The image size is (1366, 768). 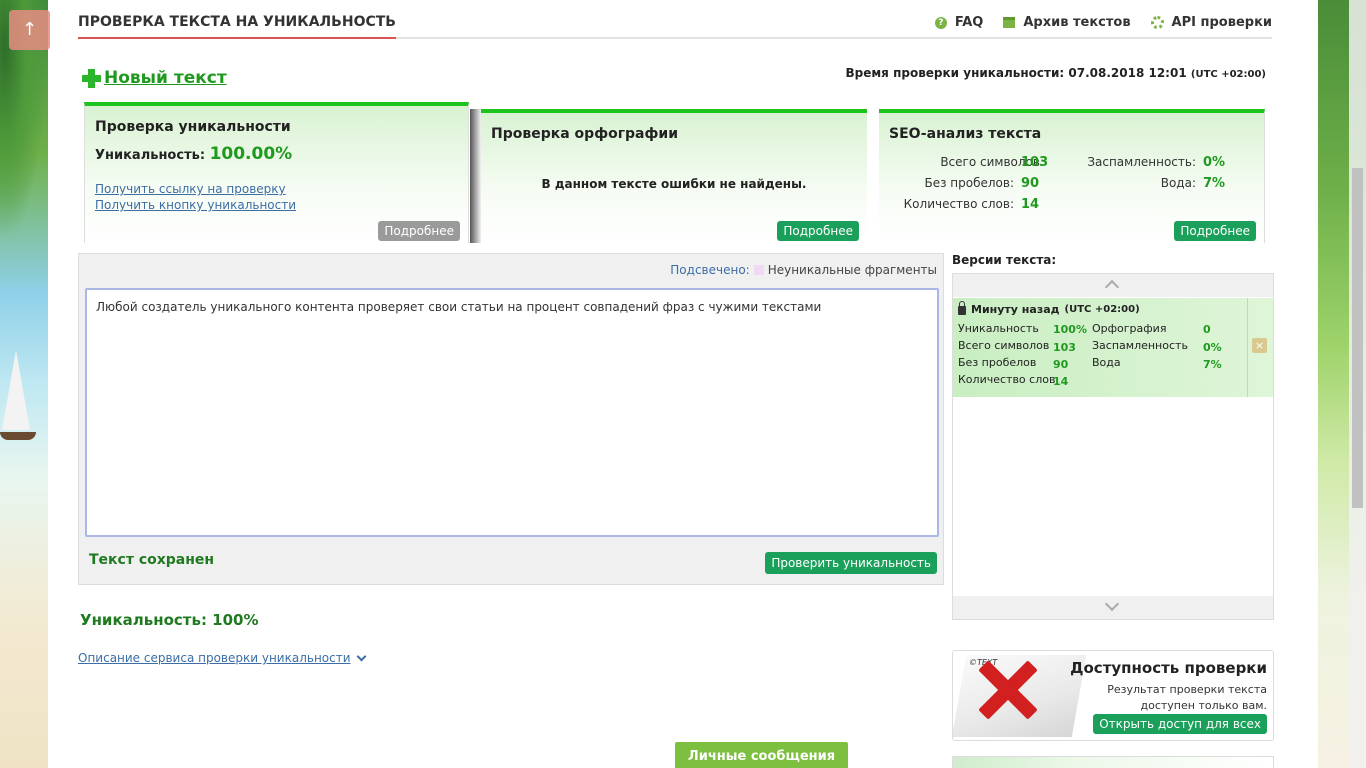 I want to click on seo-spam: Заспамленность:, so click(x=1127, y=162).